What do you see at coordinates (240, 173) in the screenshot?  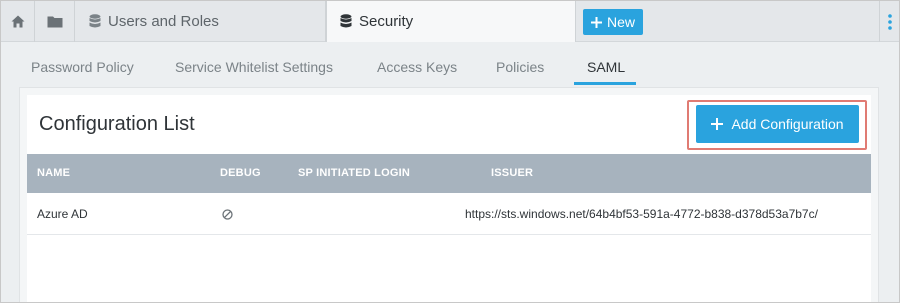 I see `column-header-debug: DEBUG` at bounding box center [240, 173].